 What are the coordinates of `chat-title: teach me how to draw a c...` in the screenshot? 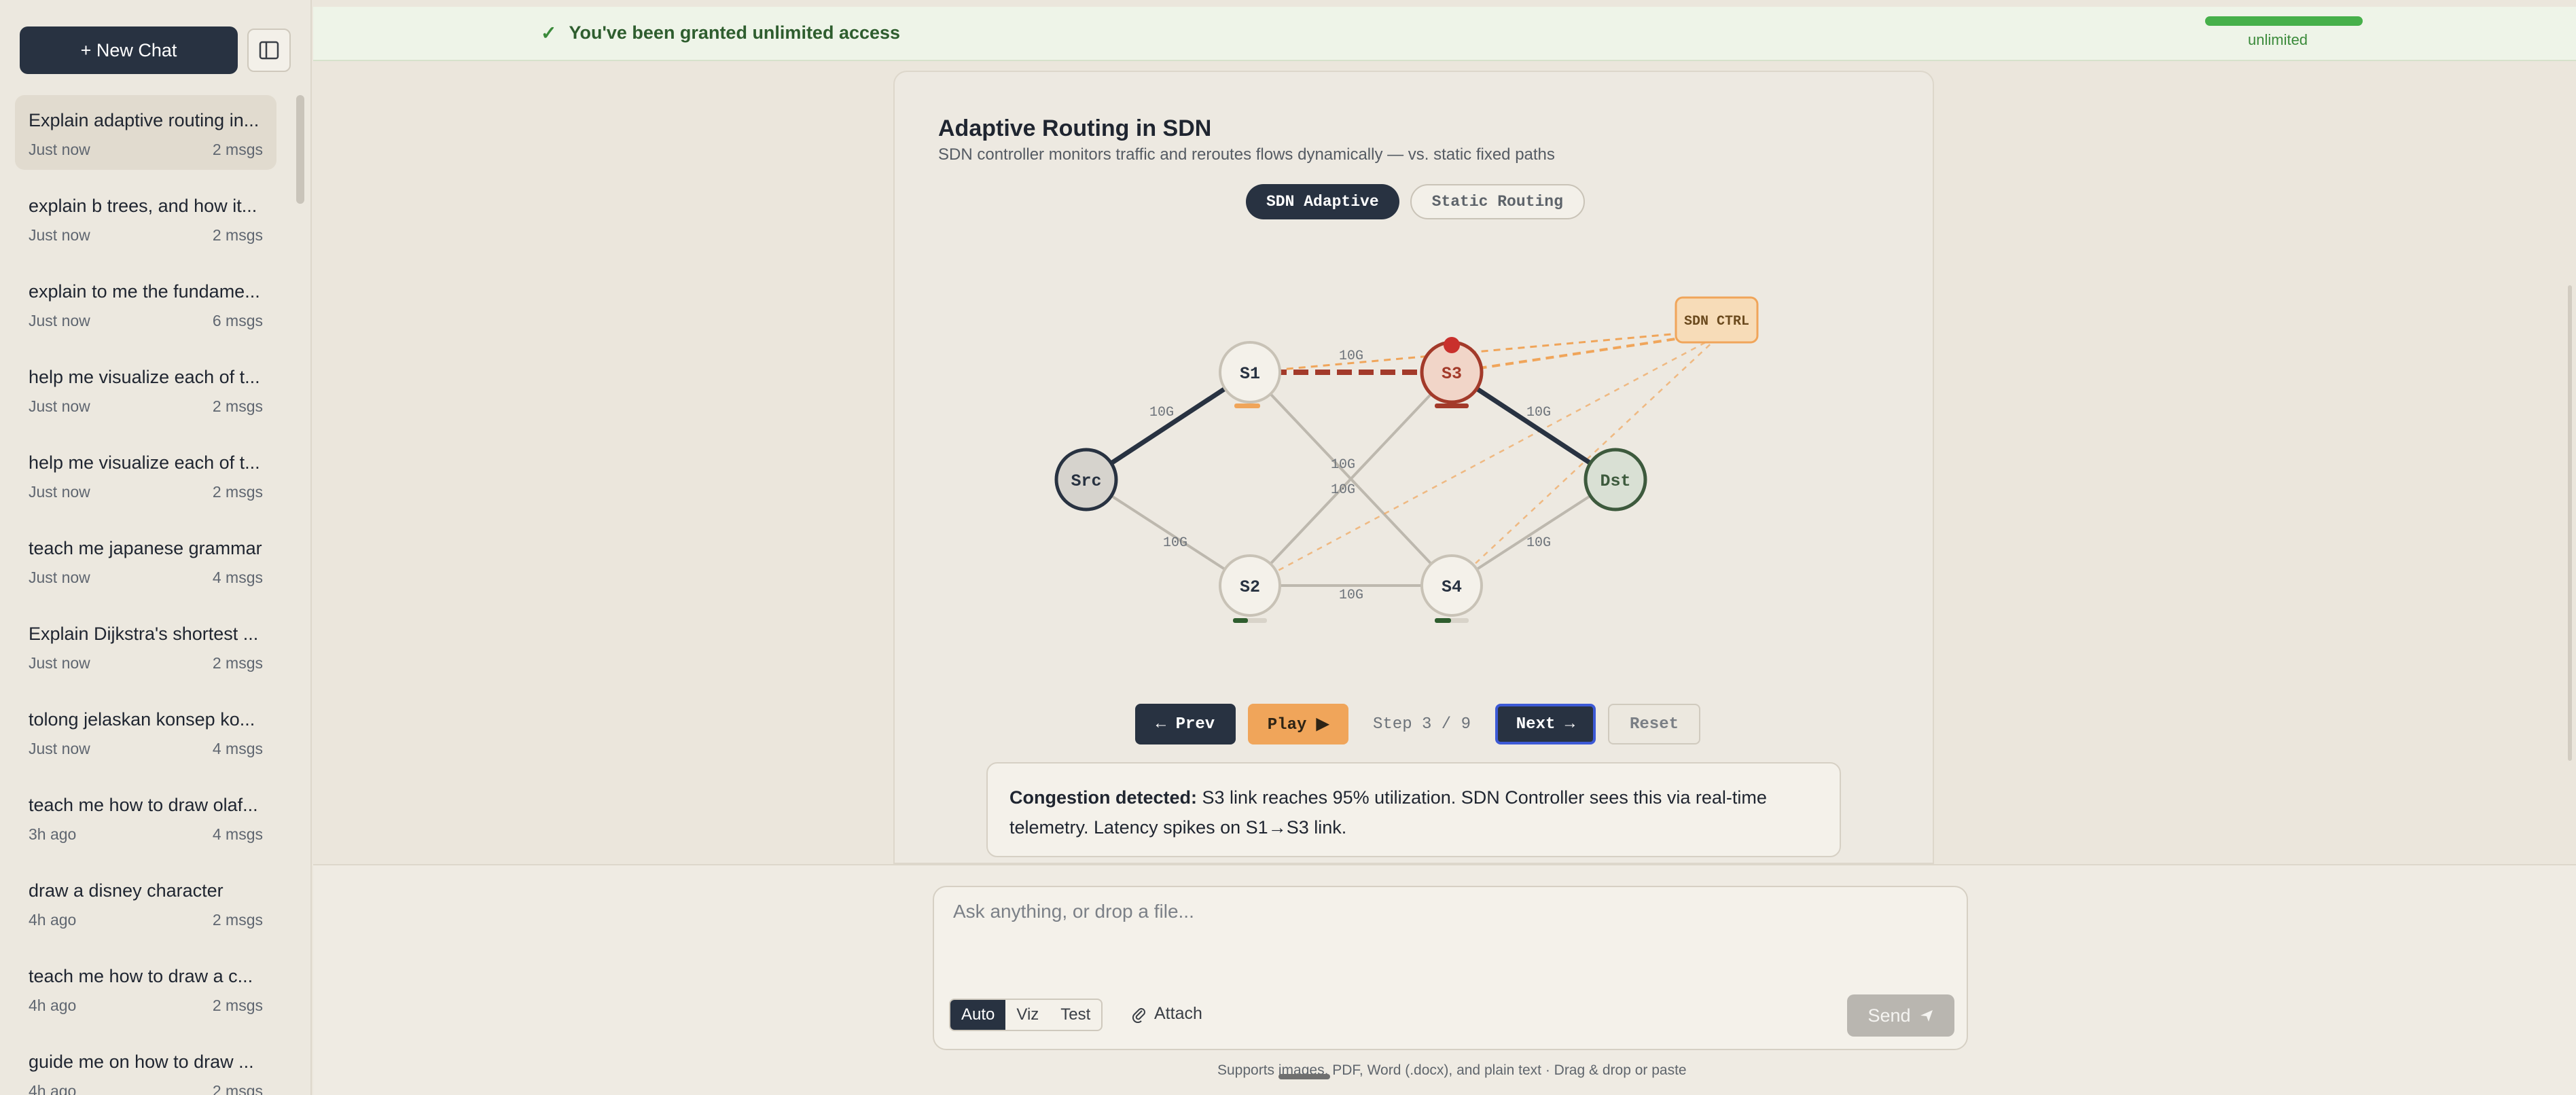 It's located at (141, 976).